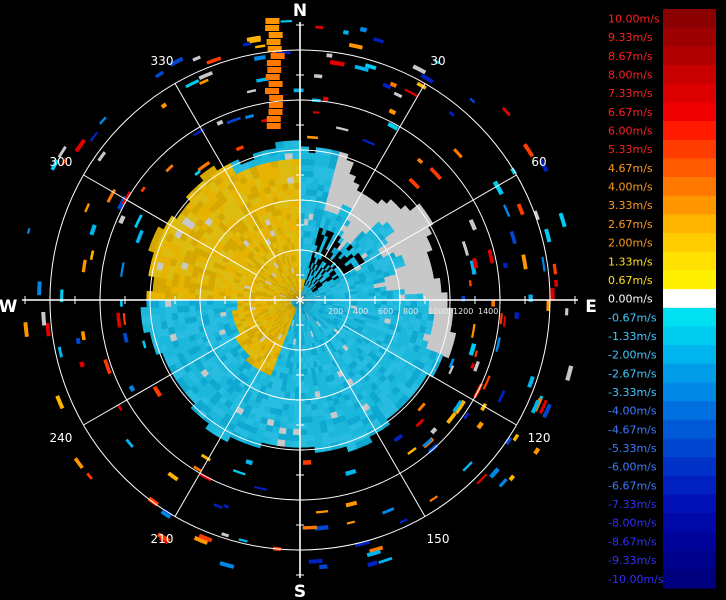 This screenshot has width=726, height=600. What do you see at coordinates (632, 504) in the screenshot?
I see `colorbar-label: -7.33m/s` at bounding box center [632, 504].